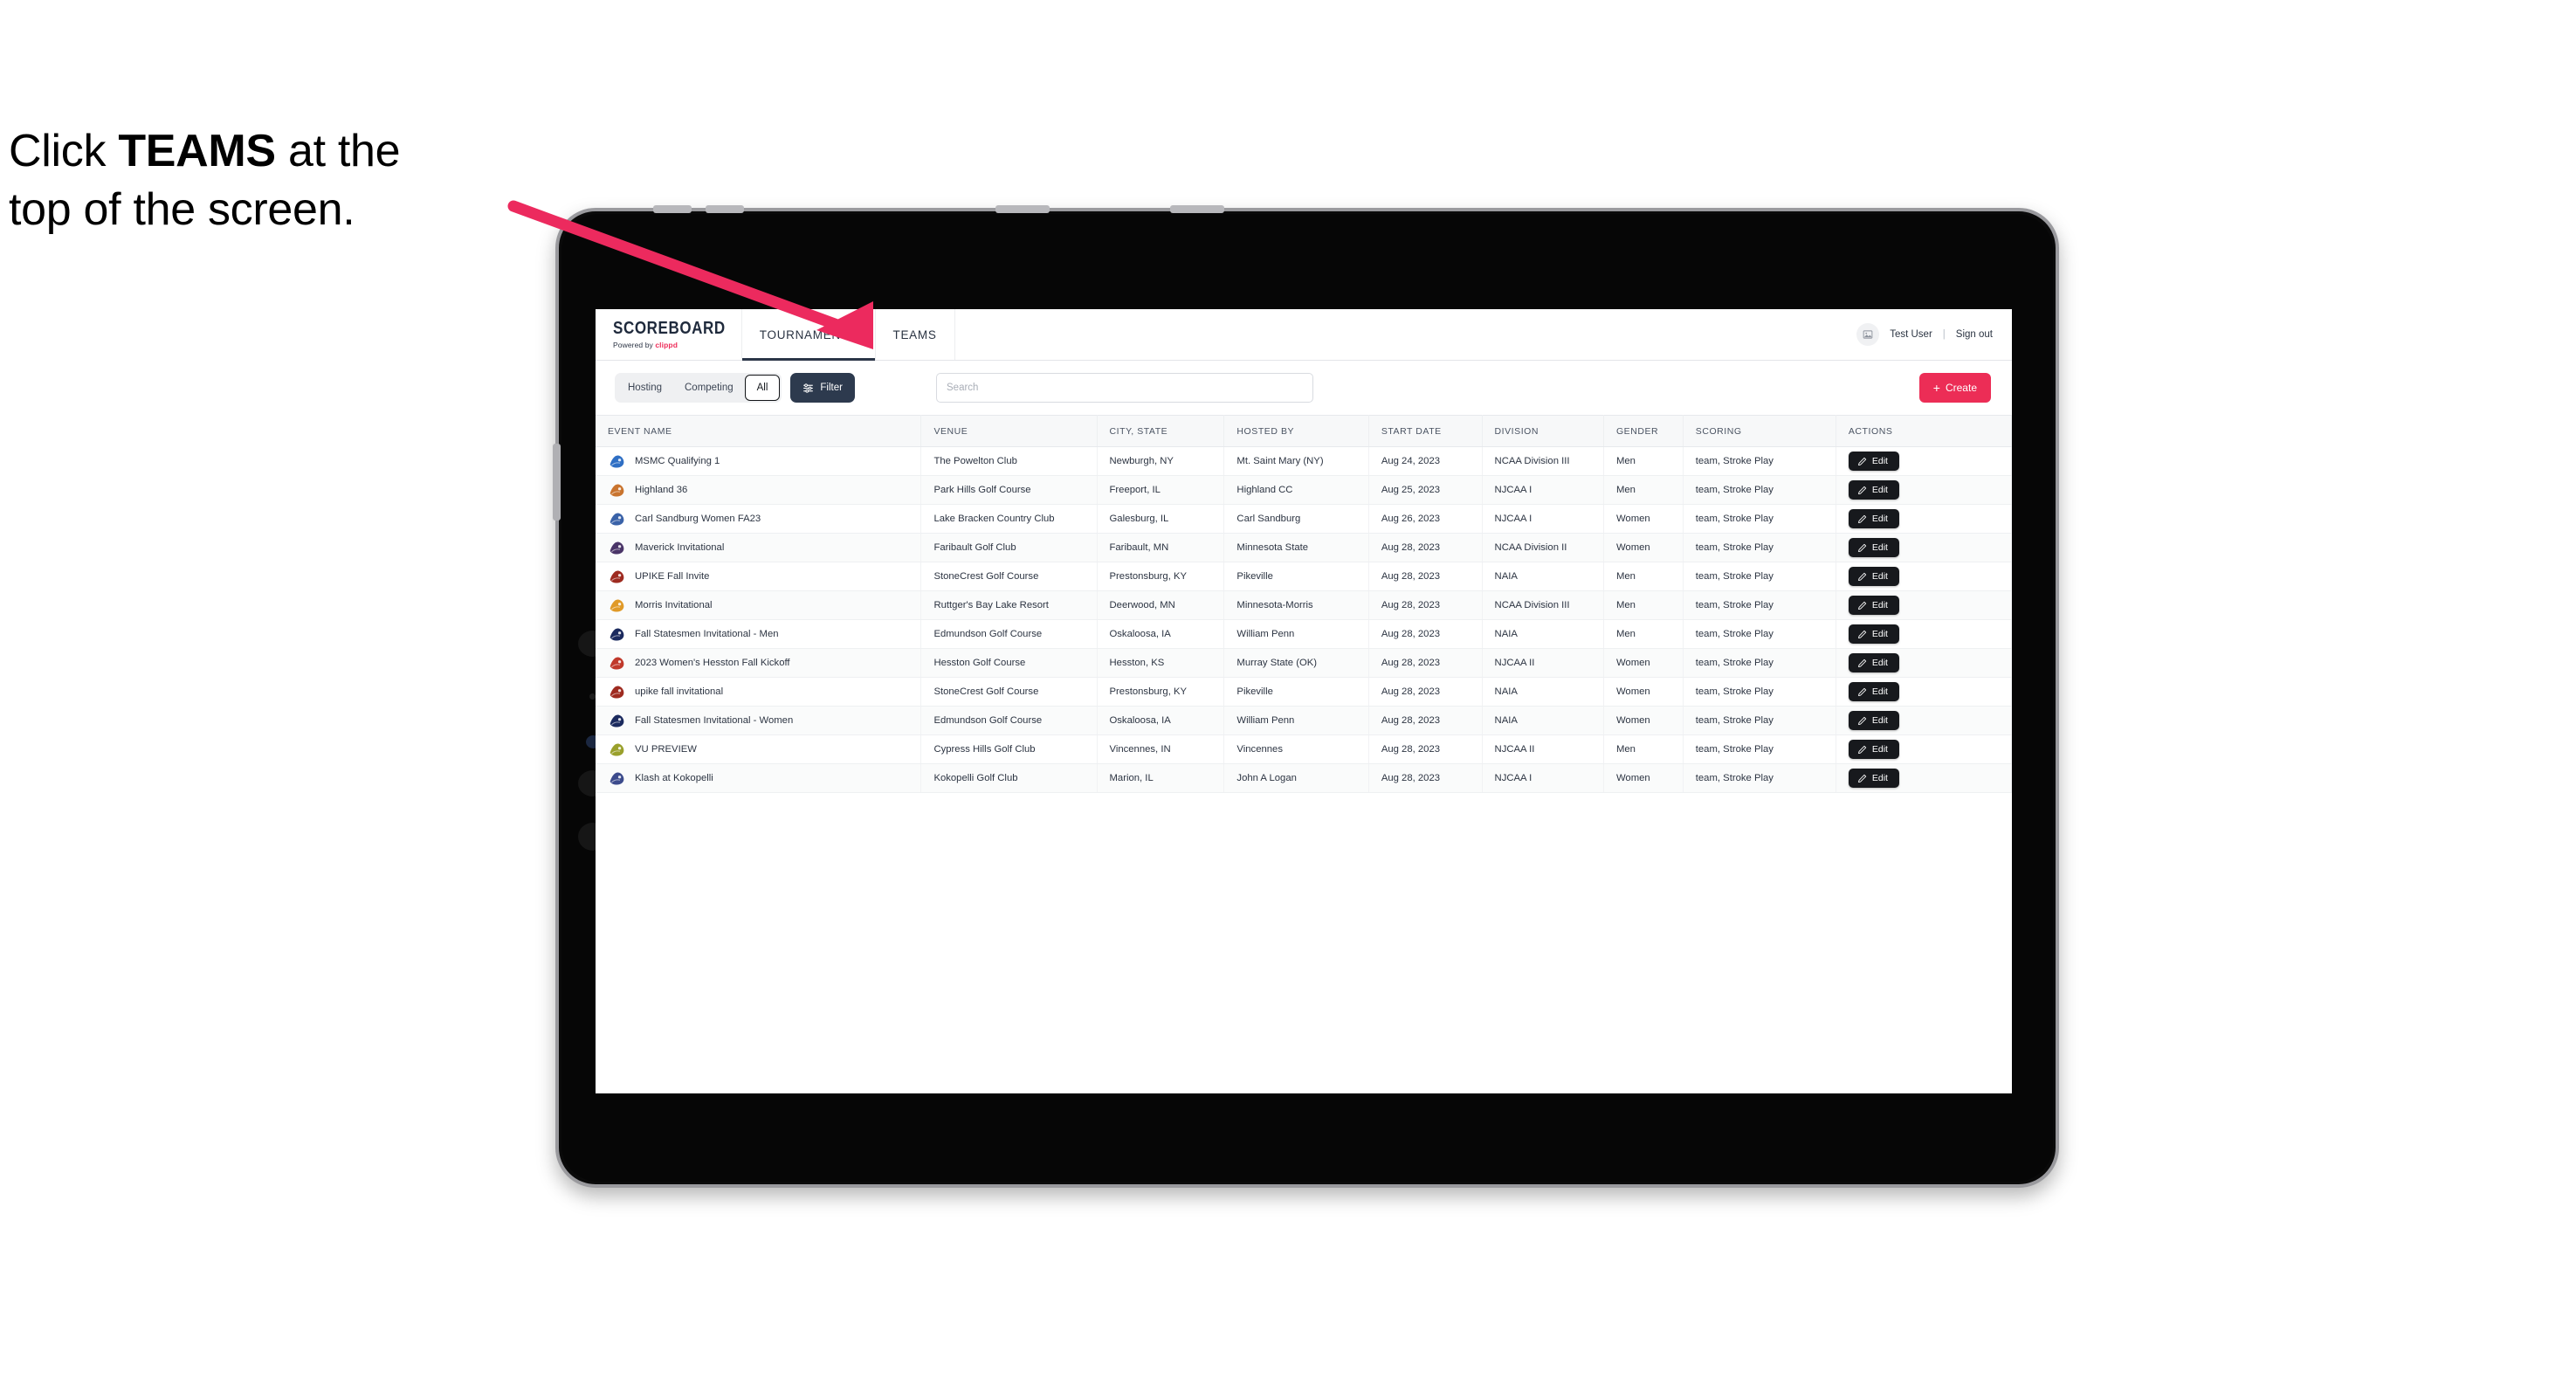  Describe the element at coordinates (764, 750) in the screenshot. I see `event-cell: VU PREVIEW` at that location.